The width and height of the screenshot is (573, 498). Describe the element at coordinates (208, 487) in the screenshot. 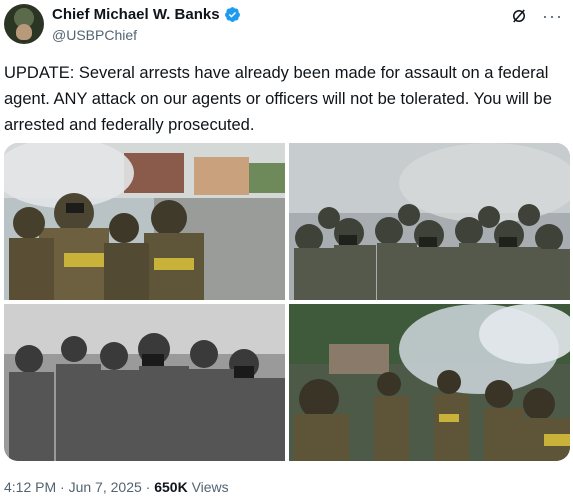

I see `views-label: Views` at that location.